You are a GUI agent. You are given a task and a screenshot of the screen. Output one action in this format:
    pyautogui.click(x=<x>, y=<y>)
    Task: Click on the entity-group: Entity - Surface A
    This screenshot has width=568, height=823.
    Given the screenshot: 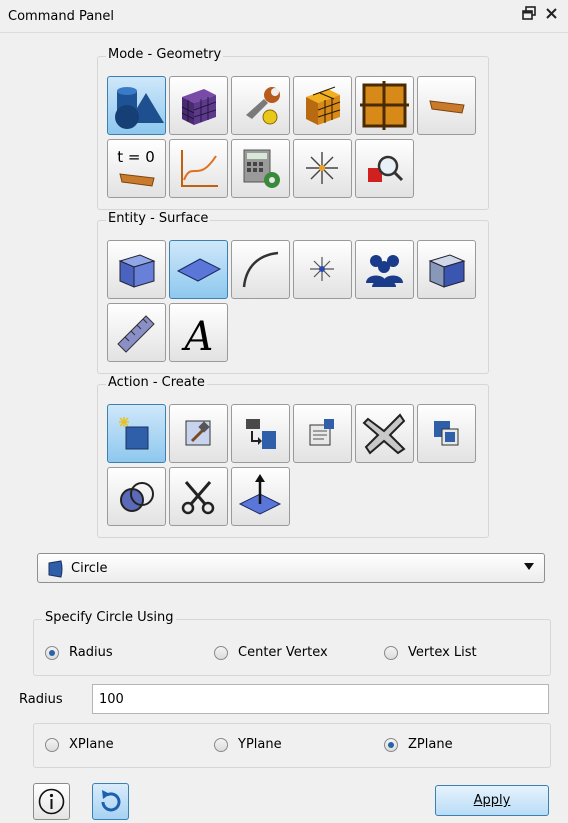 What is the action you would take?
    pyautogui.click(x=293, y=292)
    